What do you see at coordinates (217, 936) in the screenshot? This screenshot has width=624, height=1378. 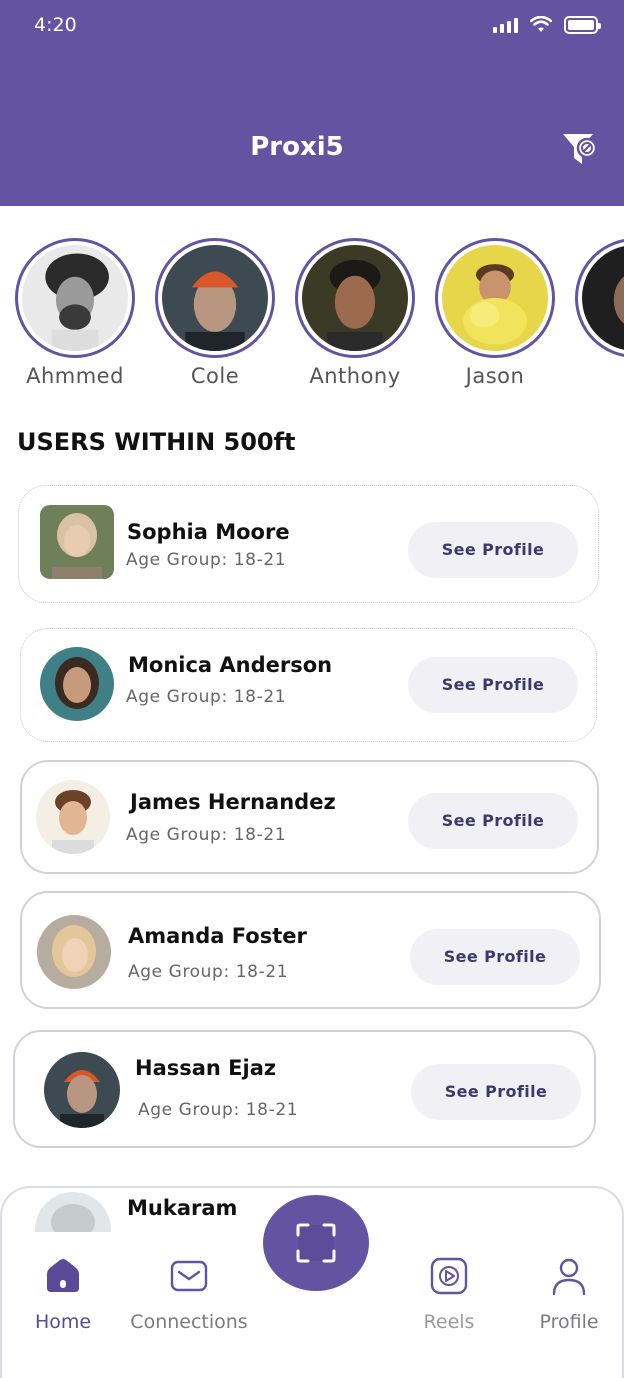 I see `user-name: Amanda Foster` at bounding box center [217, 936].